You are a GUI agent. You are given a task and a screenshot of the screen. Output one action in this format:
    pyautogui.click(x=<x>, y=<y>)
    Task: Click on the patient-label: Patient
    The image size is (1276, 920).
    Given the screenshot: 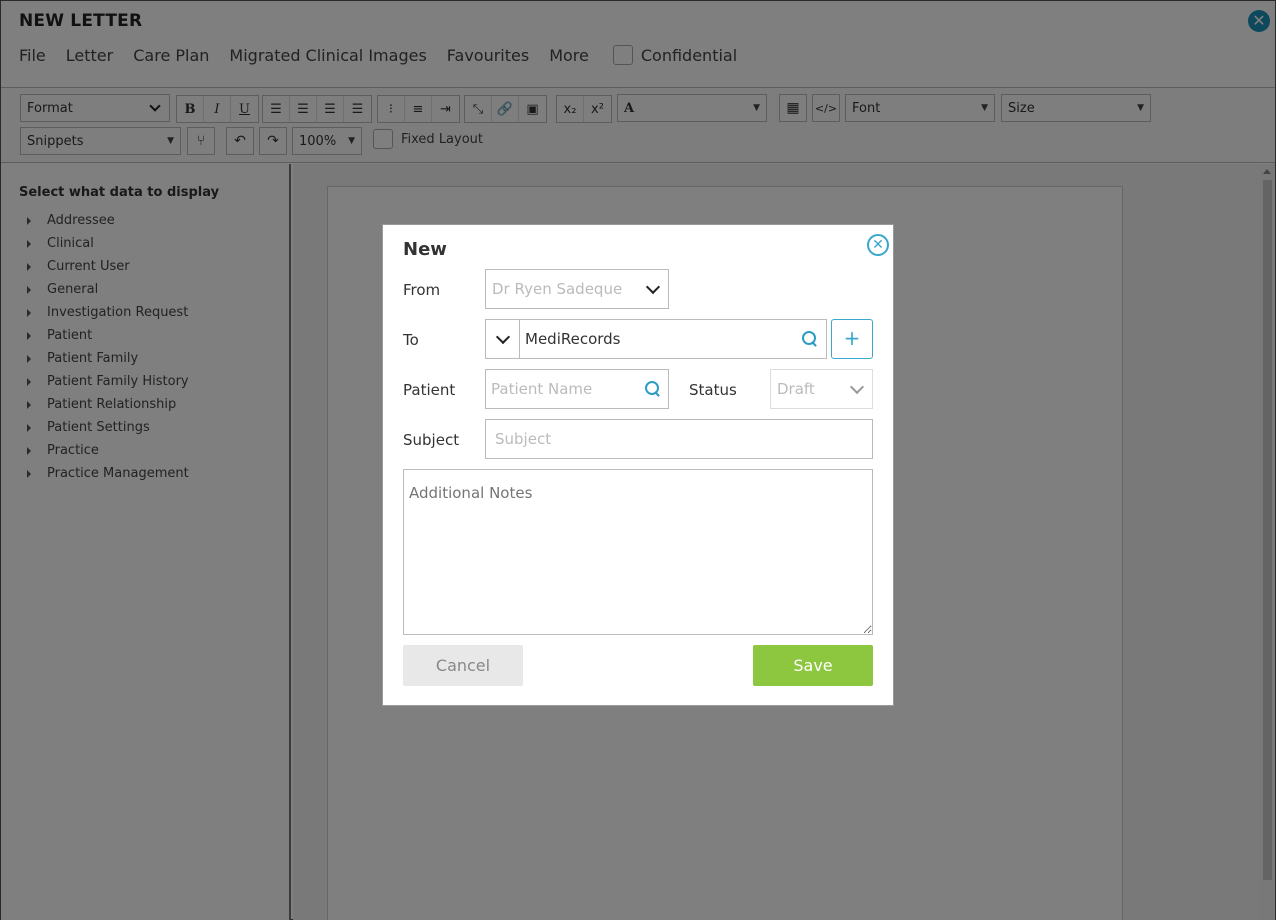 What is the action you would take?
    pyautogui.click(x=429, y=390)
    